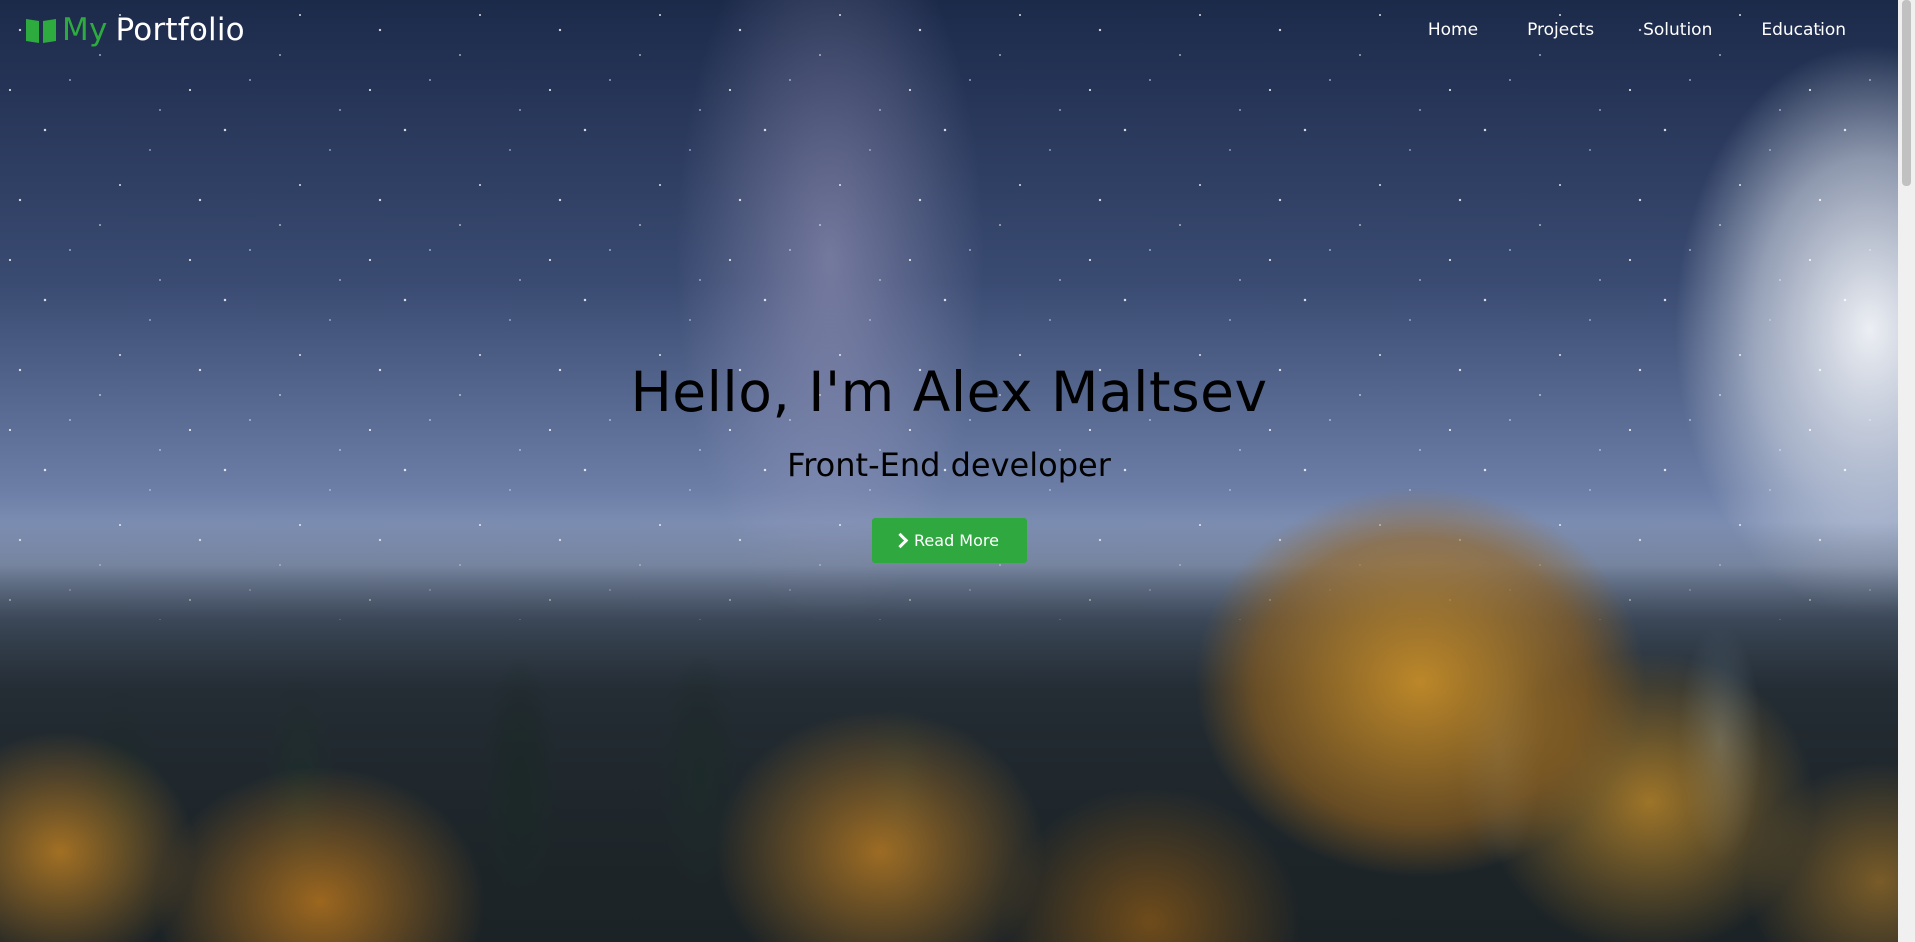 This screenshot has height=942, width=1915. Describe the element at coordinates (900, 540) in the screenshot. I see `chevron-right-icon` at that location.